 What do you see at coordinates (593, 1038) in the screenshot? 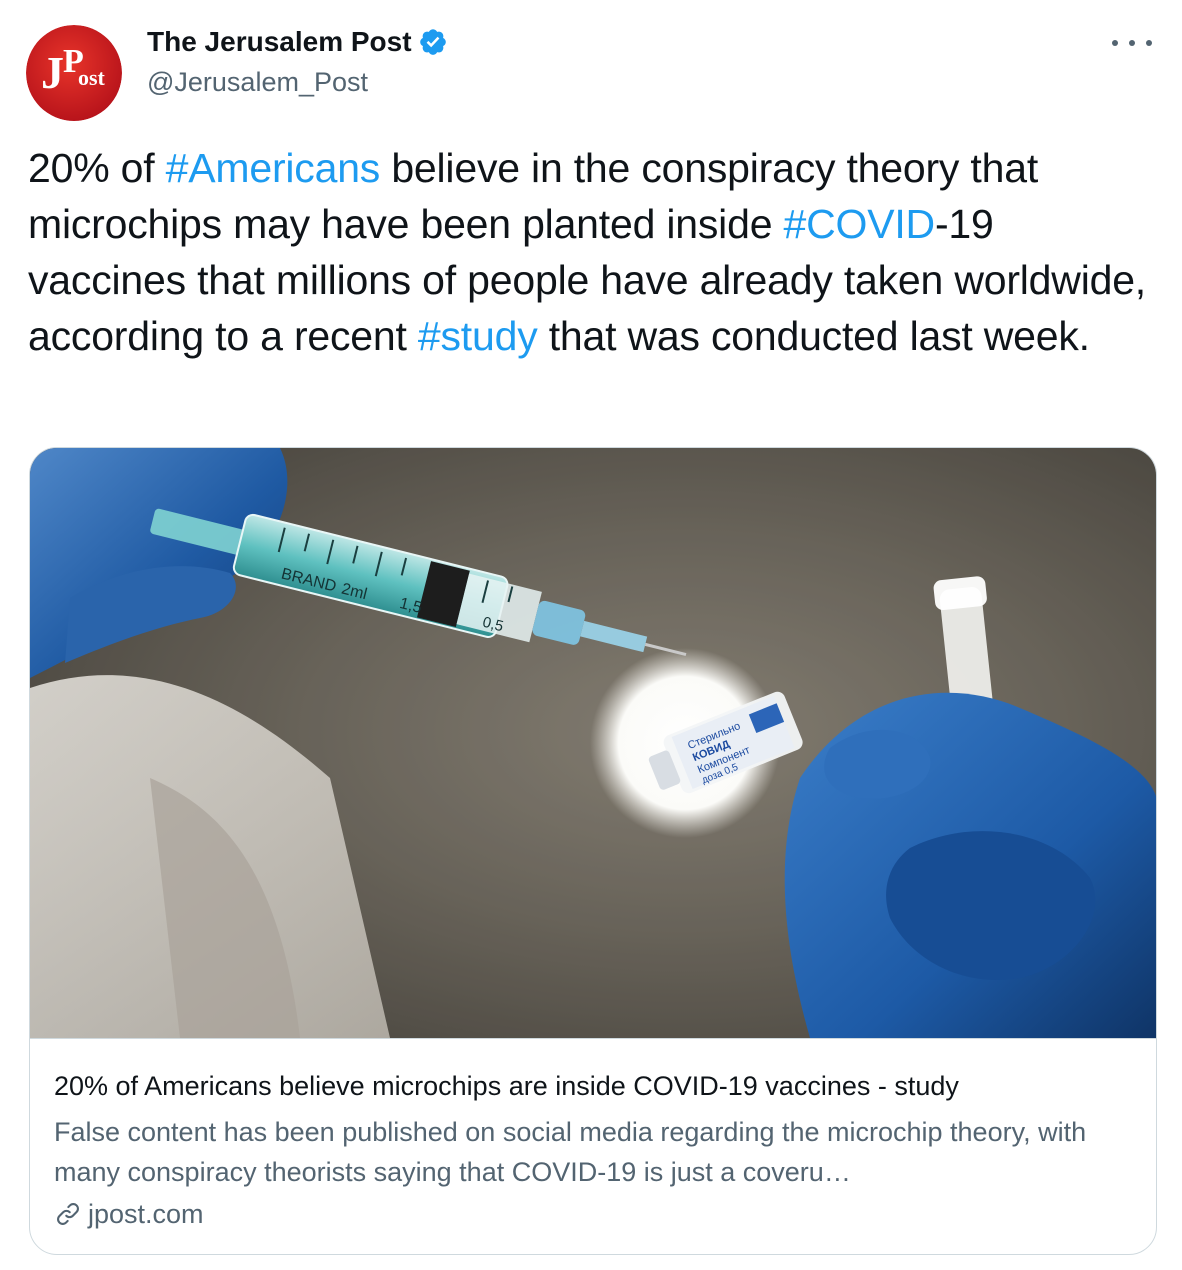
I see `card-divider` at bounding box center [593, 1038].